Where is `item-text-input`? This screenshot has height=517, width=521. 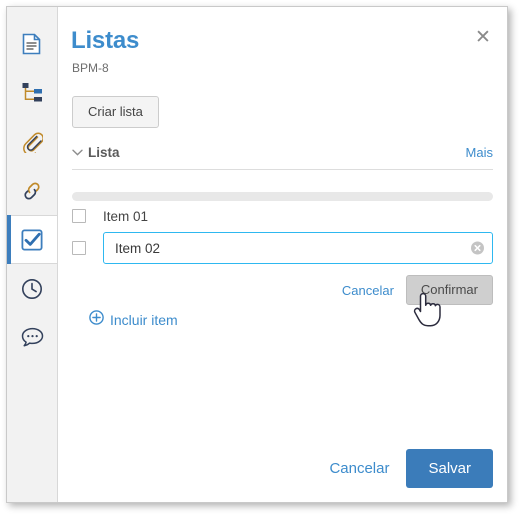 item-text-input is located at coordinates (298, 248).